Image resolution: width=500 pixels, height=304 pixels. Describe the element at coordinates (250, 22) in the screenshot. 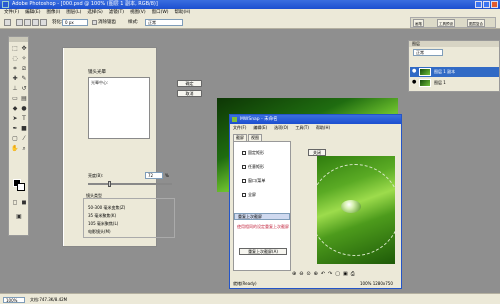

I see `options-bar: 羽化: 0 px 消除锯齿 样式: 正常 画笔 工具预设 图层复合` at that location.